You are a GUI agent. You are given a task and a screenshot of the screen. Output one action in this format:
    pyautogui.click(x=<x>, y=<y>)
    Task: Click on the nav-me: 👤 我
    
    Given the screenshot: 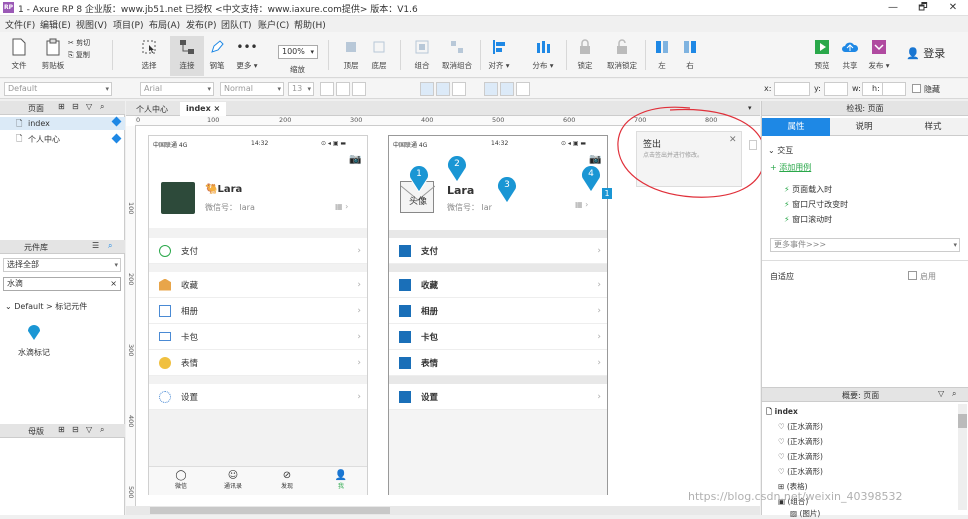 What is the action you would take?
    pyautogui.click(x=341, y=480)
    